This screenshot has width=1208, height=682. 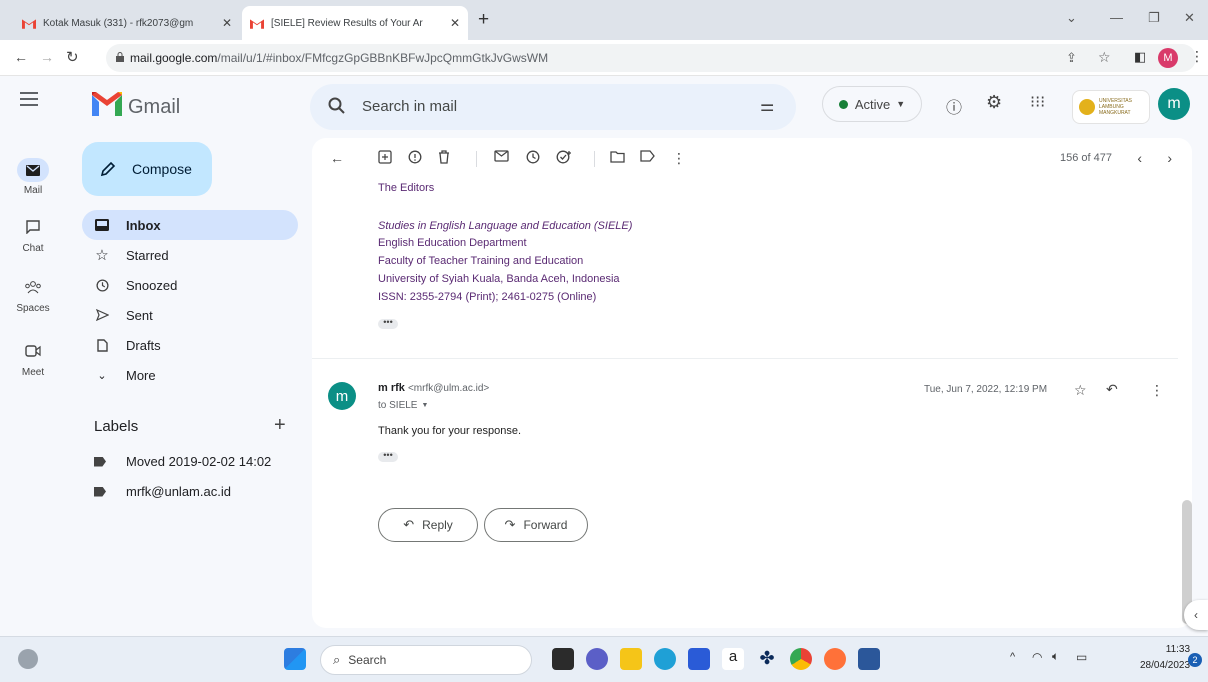 I want to click on sidebar-item-sent: Sent, so click(x=190, y=315).